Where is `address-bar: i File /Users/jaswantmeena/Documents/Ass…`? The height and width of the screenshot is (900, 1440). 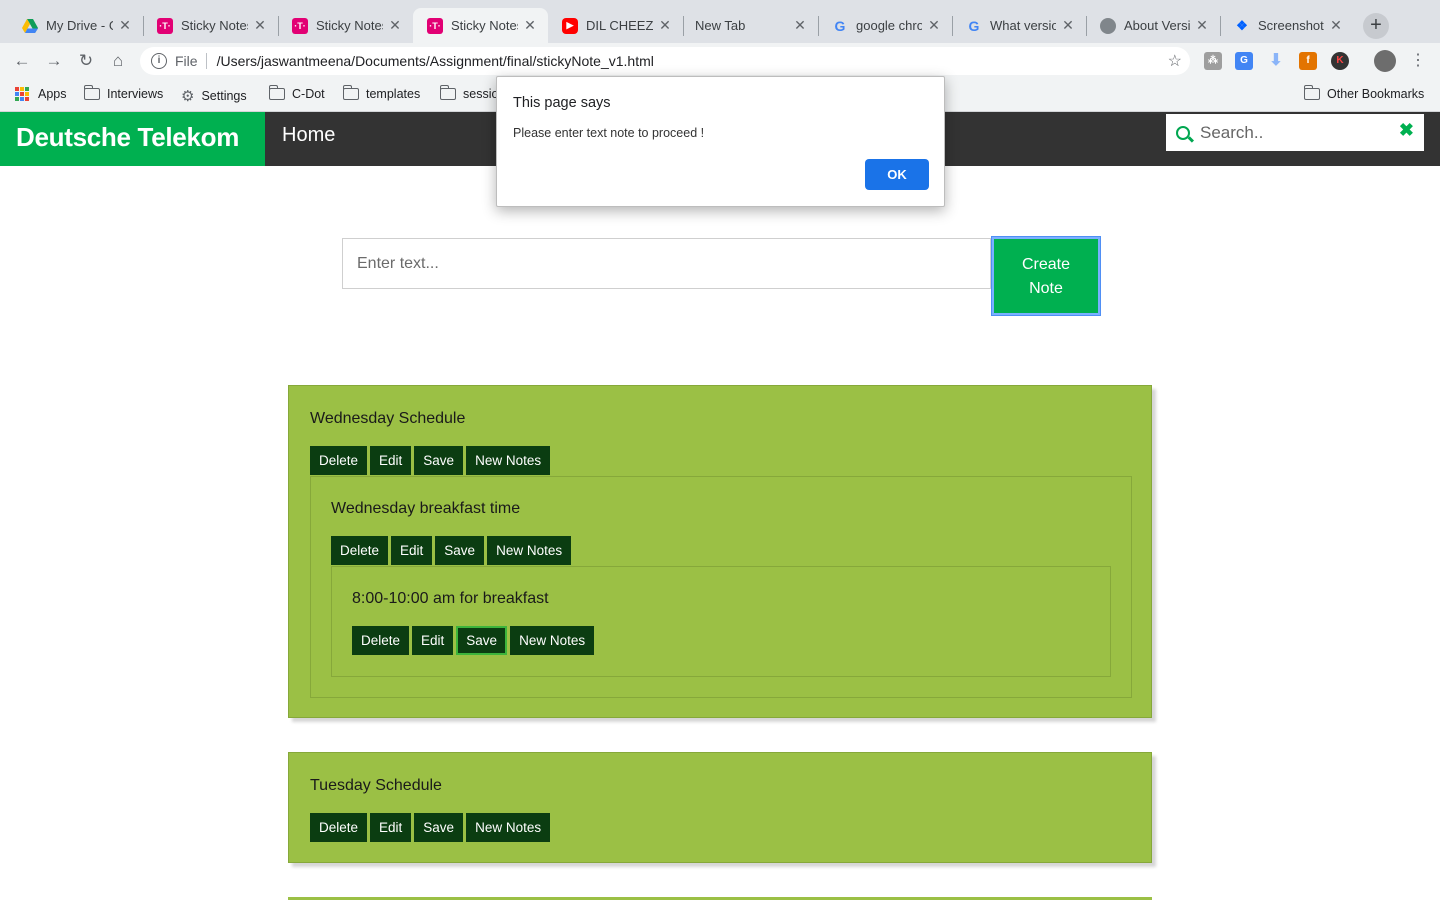
address-bar: i File /Users/jaswantmeena/Documents/Ass… is located at coordinates (665, 61).